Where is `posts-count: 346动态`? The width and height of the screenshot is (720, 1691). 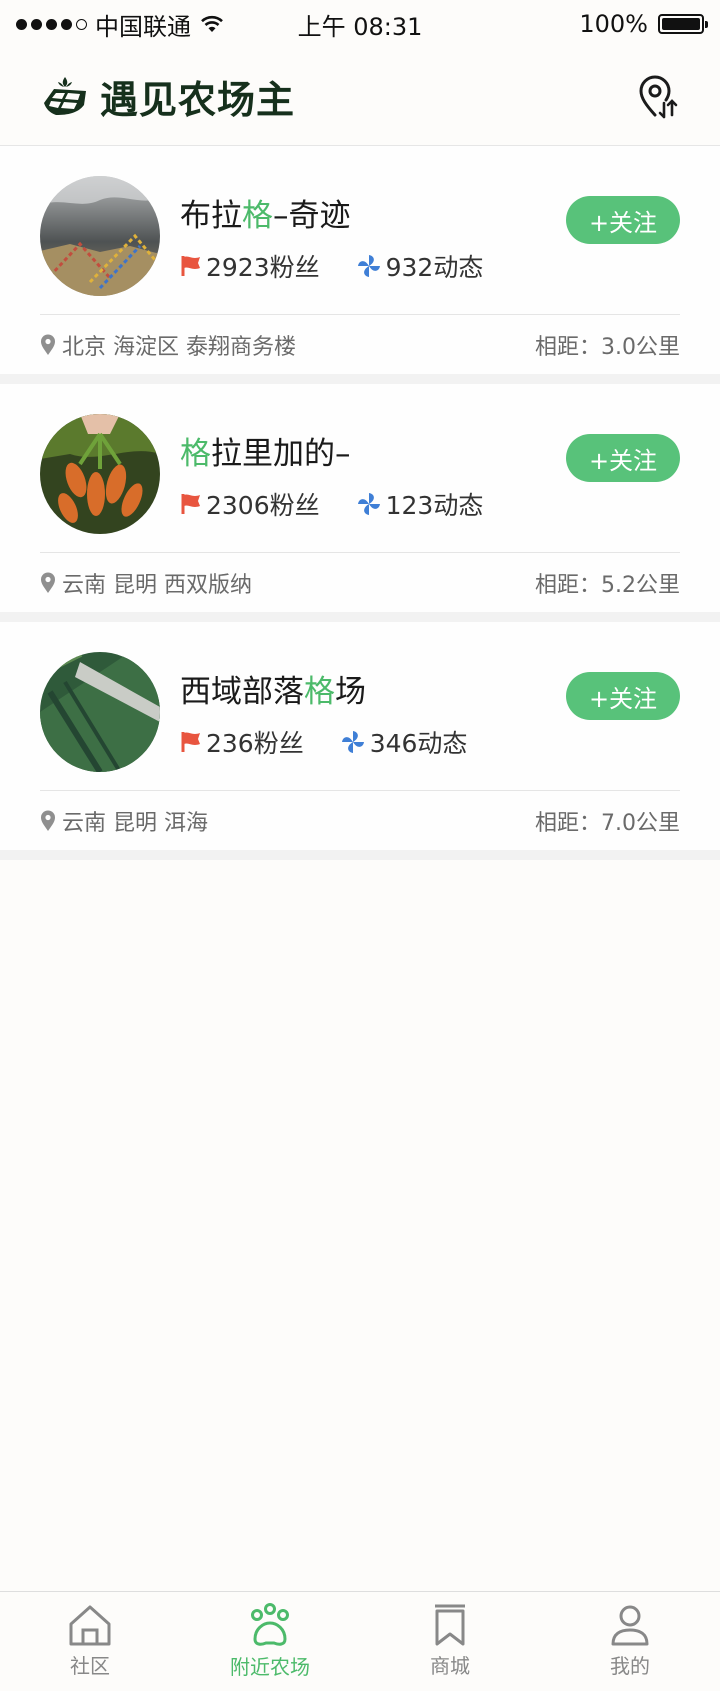 posts-count: 346动态 is located at coordinates (418, 743).